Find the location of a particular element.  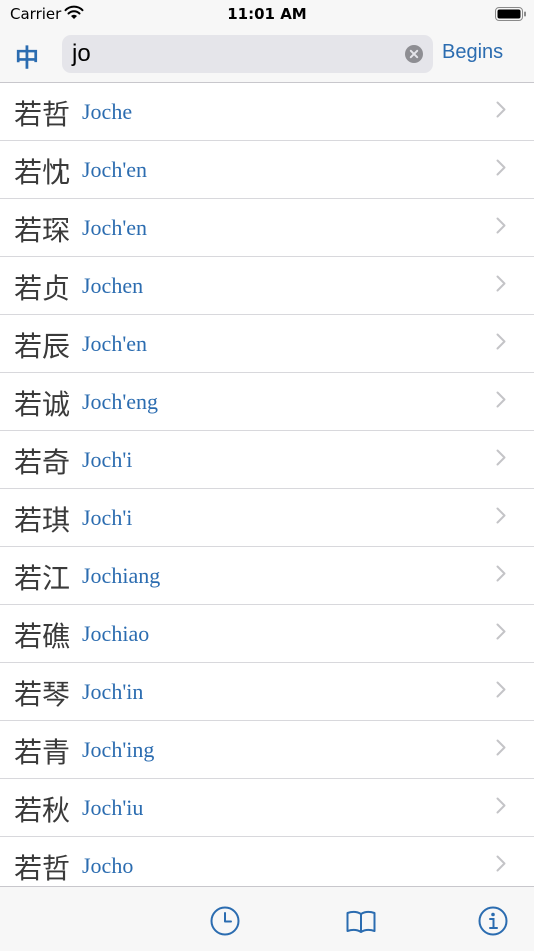

list-item: 若贞 Jochen is located at coordinates (267, 286).